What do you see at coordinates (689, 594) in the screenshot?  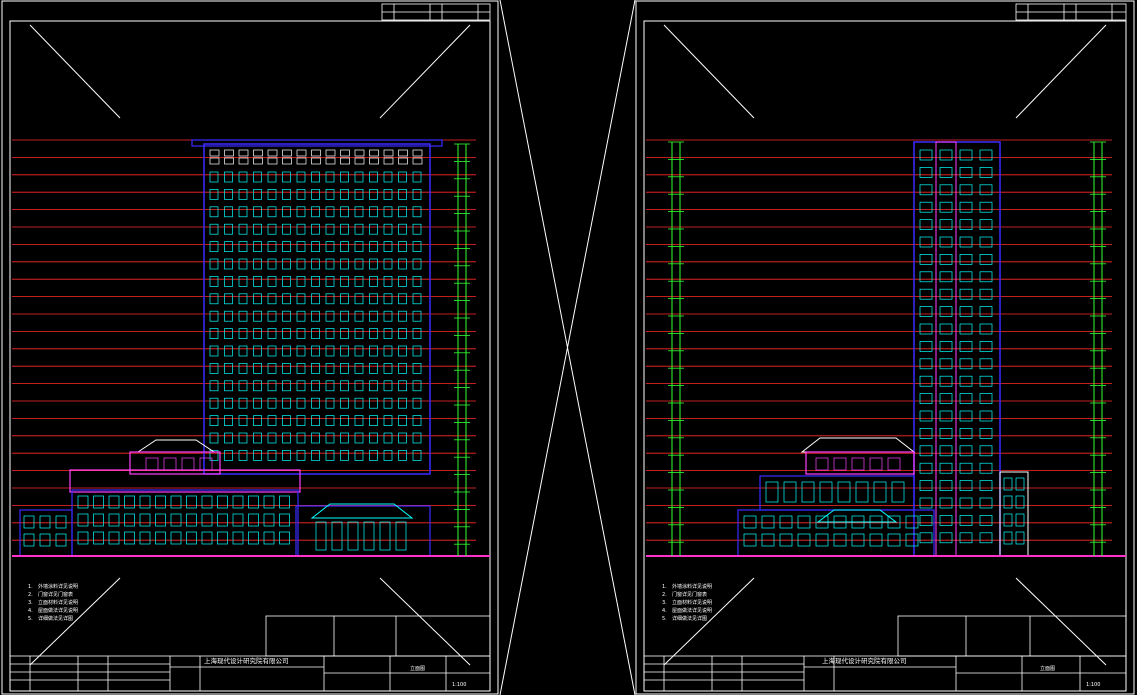 I see `right-note-2: 门窗详见门窗表` at bounding box center [689, 594].